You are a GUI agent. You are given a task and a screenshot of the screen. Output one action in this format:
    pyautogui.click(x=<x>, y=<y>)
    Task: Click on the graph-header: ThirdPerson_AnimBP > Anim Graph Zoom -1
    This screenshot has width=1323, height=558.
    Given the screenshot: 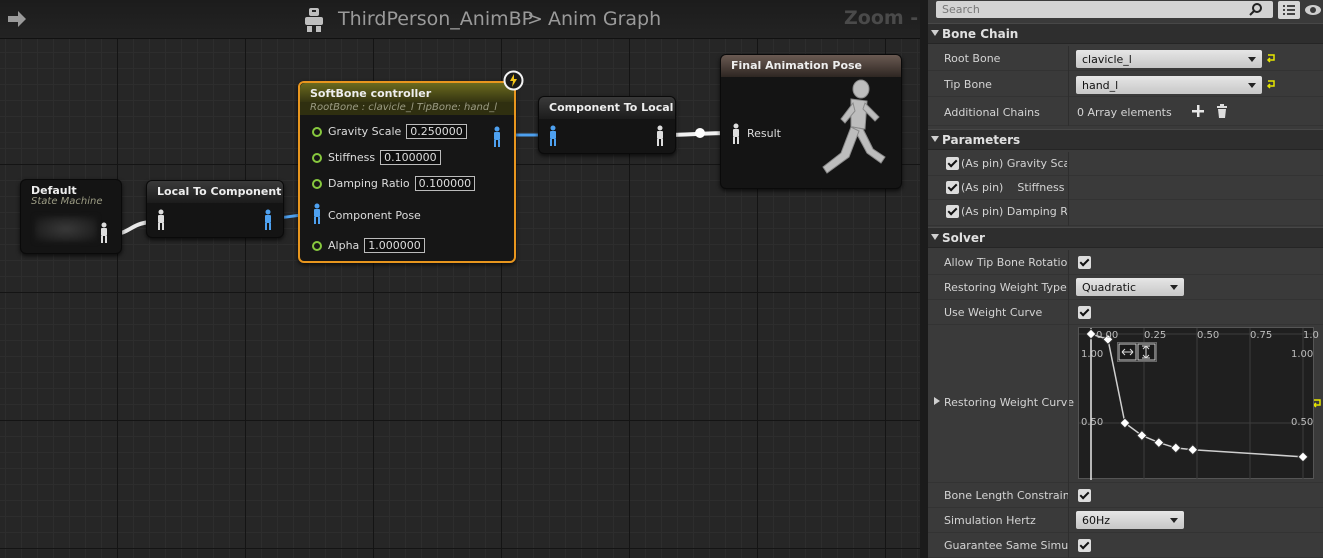 What is the action you would take?
    pyautogui.click(x=460, y=19)
    